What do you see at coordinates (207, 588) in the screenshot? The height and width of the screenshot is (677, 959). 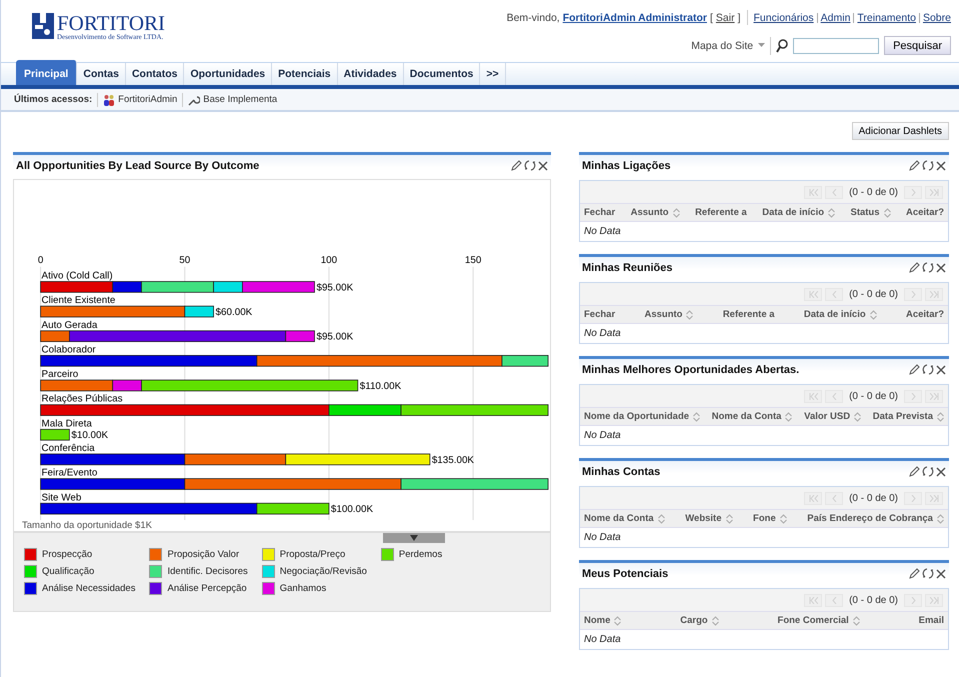 I see `legend-label: Análise Percepção` at bounding box center [207, 588].